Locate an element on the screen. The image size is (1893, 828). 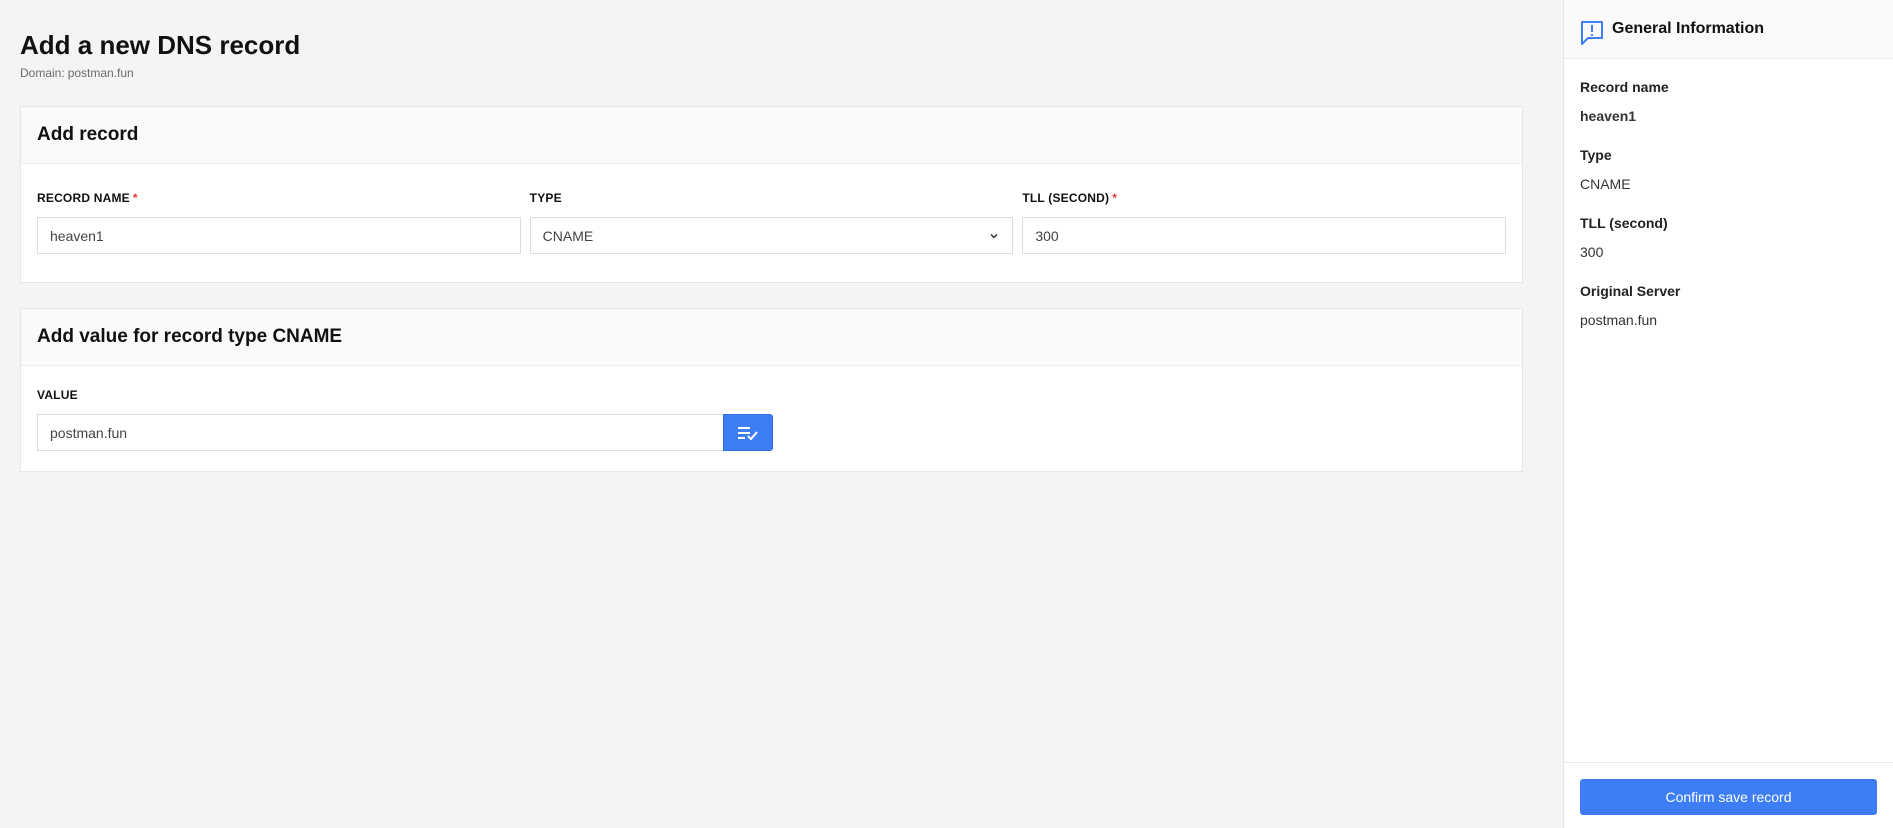
info-original-server: Original Server postman.fun is located at coordinates (1728, 305).